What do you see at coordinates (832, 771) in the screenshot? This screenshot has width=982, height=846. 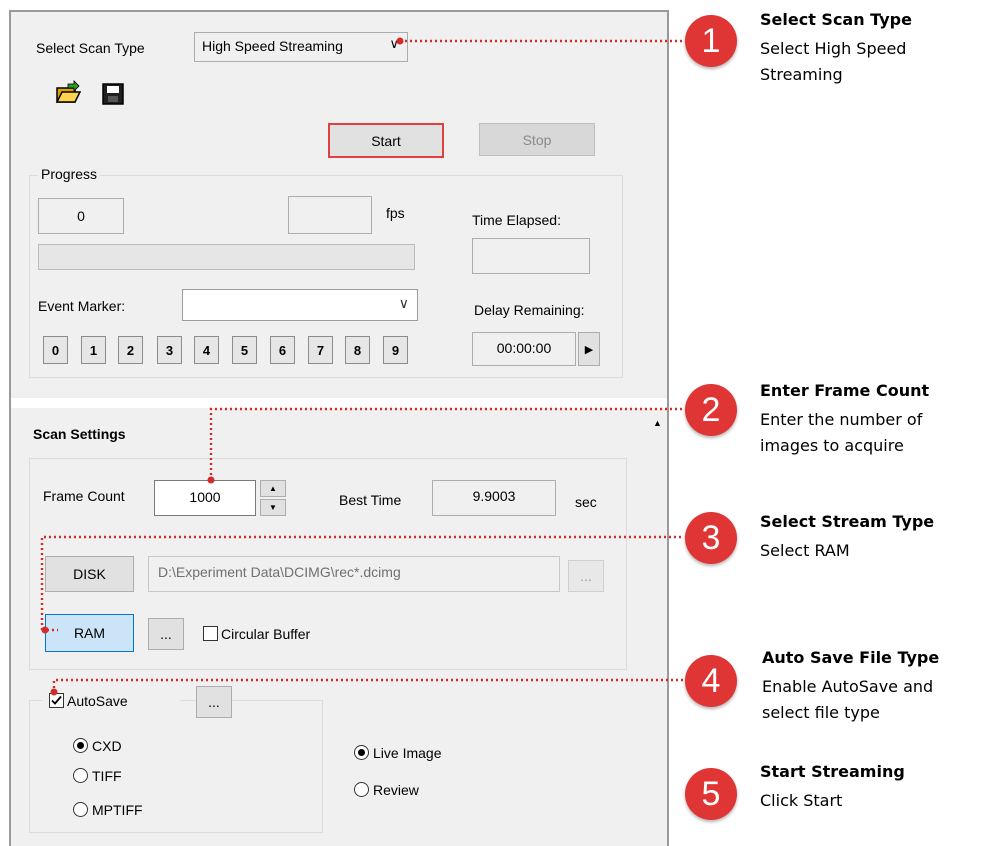 I see `step-5-title: Start Streaming` at bounding box center [832, 771].